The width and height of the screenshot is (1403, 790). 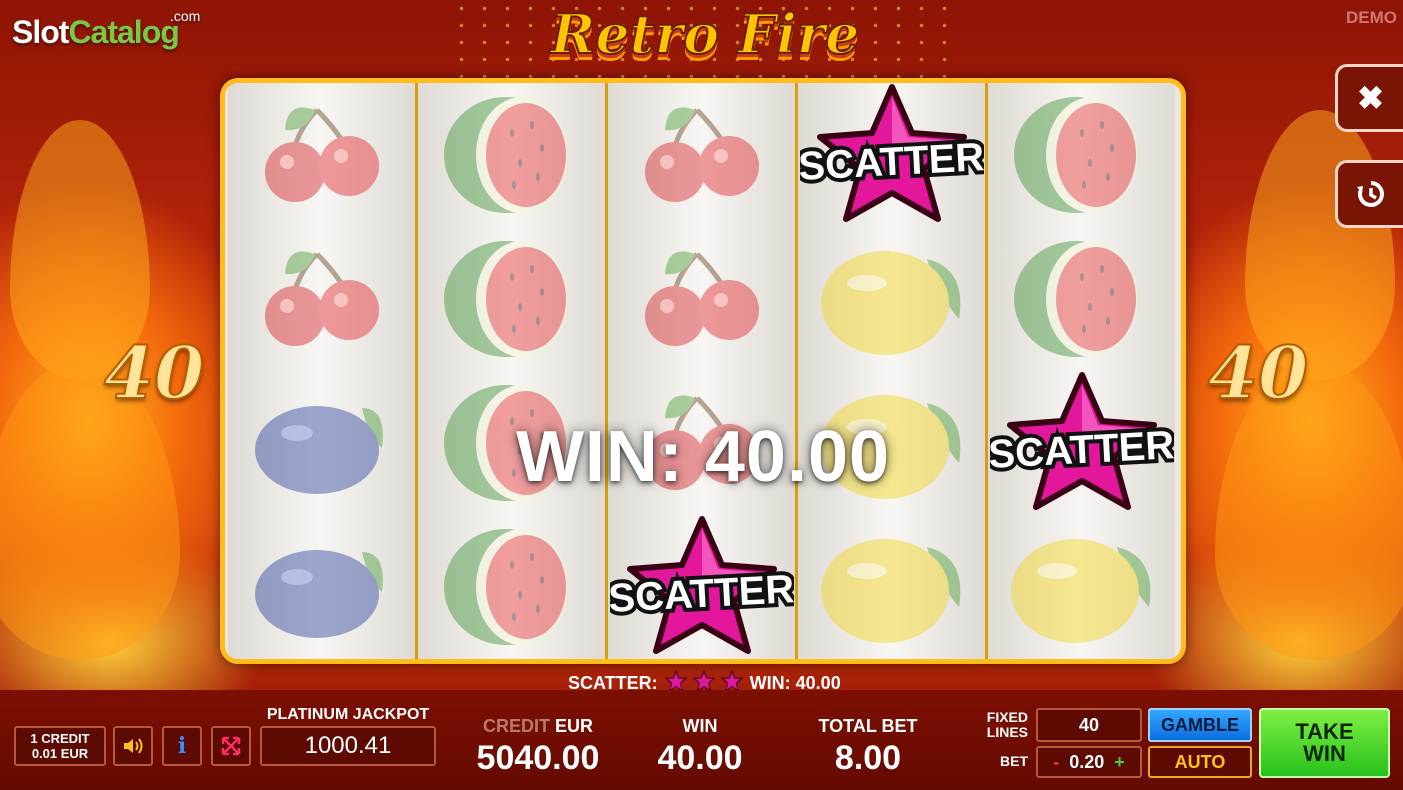 What do you see at coordinates (106, 29) in the screenshot?
I see `site-logo: SlotCatalog .com` at bounding box center [106, 29].